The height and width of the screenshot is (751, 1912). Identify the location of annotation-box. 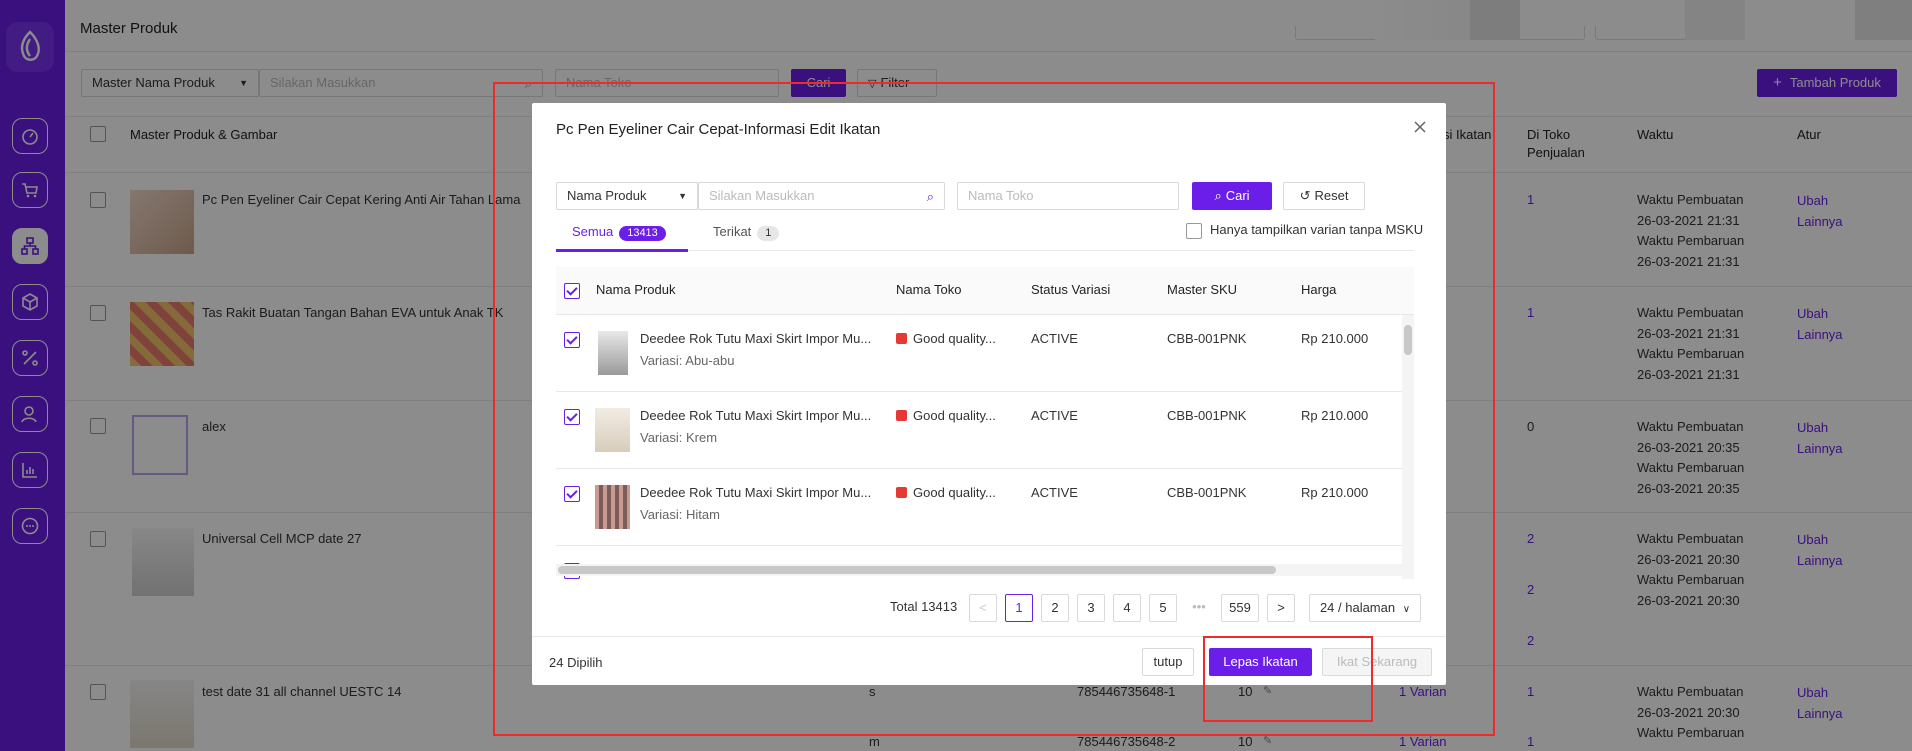
(1288, 679).